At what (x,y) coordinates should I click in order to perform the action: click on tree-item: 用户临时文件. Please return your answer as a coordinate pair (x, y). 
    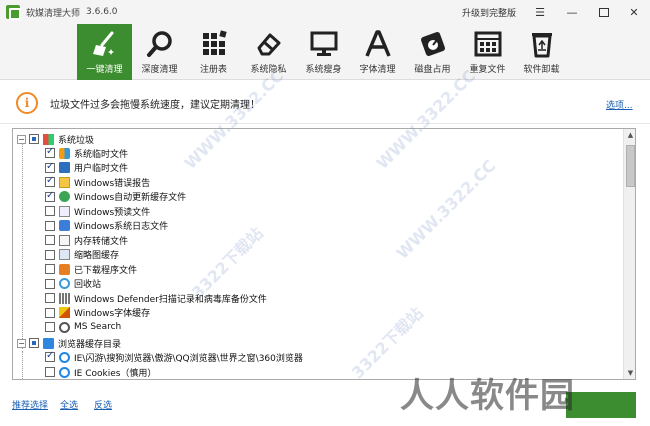
    Looking at the image, I should click on (86, 168).